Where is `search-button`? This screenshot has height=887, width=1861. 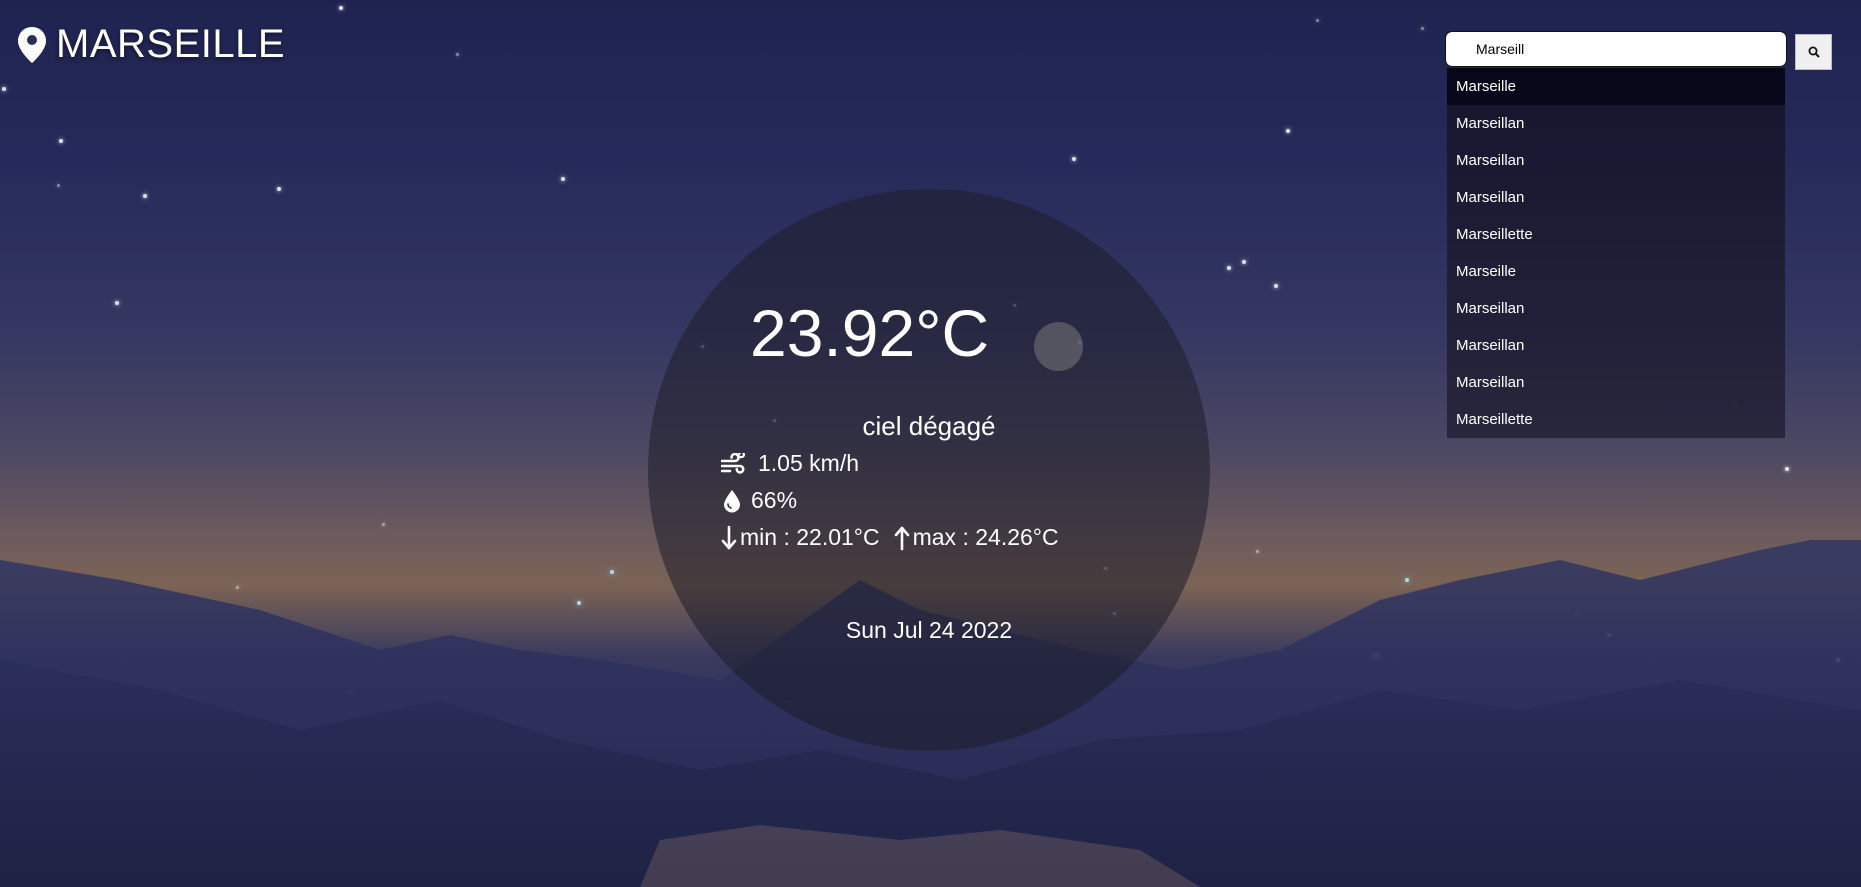
search-button is located at coordinates (1813, 52).